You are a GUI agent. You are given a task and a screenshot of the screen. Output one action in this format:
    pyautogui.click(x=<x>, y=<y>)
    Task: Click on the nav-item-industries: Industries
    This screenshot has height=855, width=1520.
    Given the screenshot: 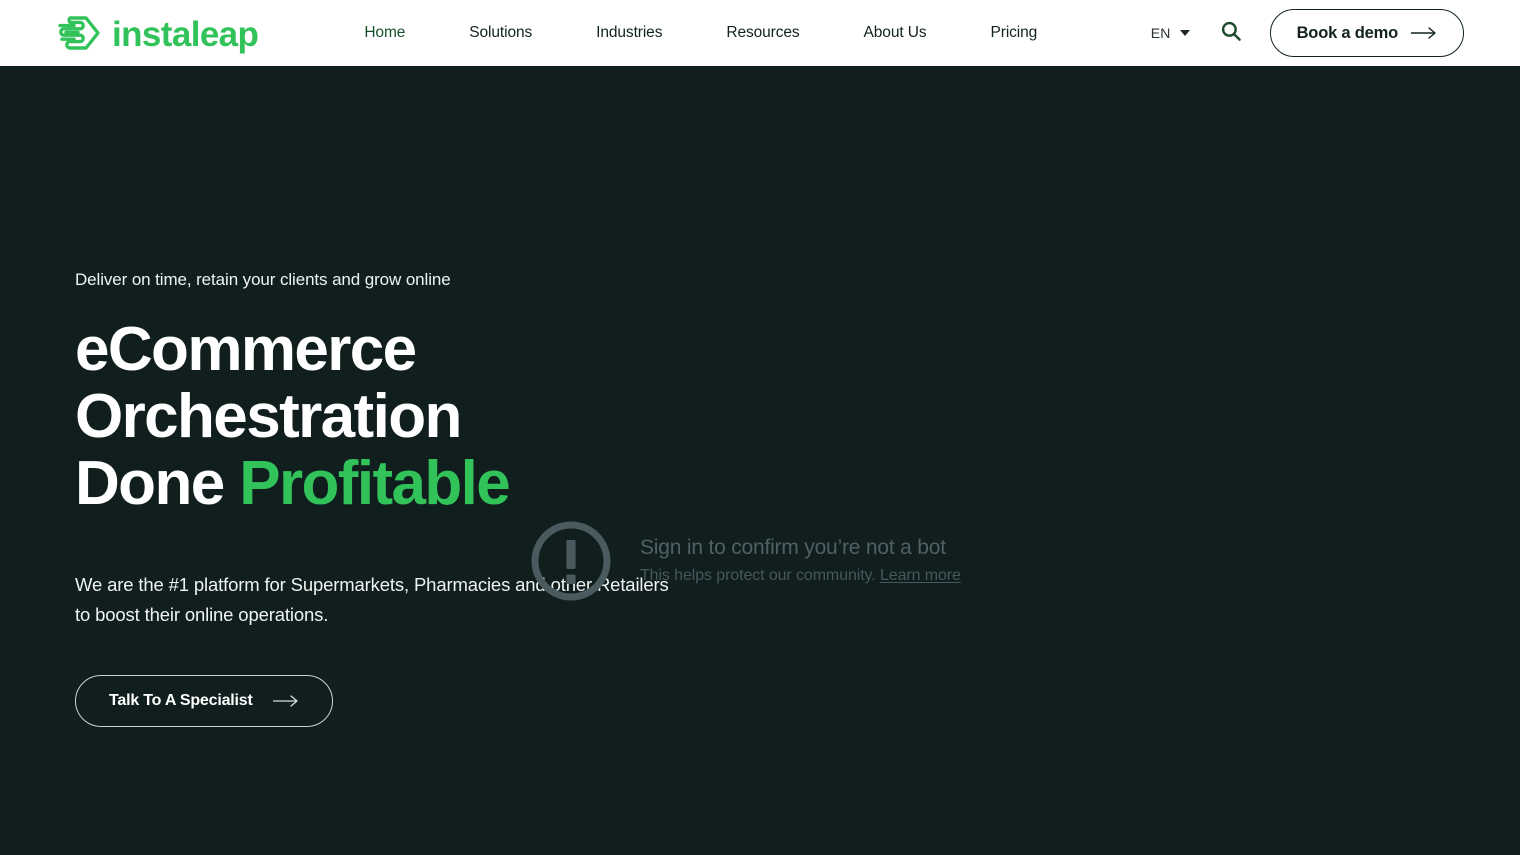 What is the action you would take?
    pyautogui.click(x=629, y=33)
    